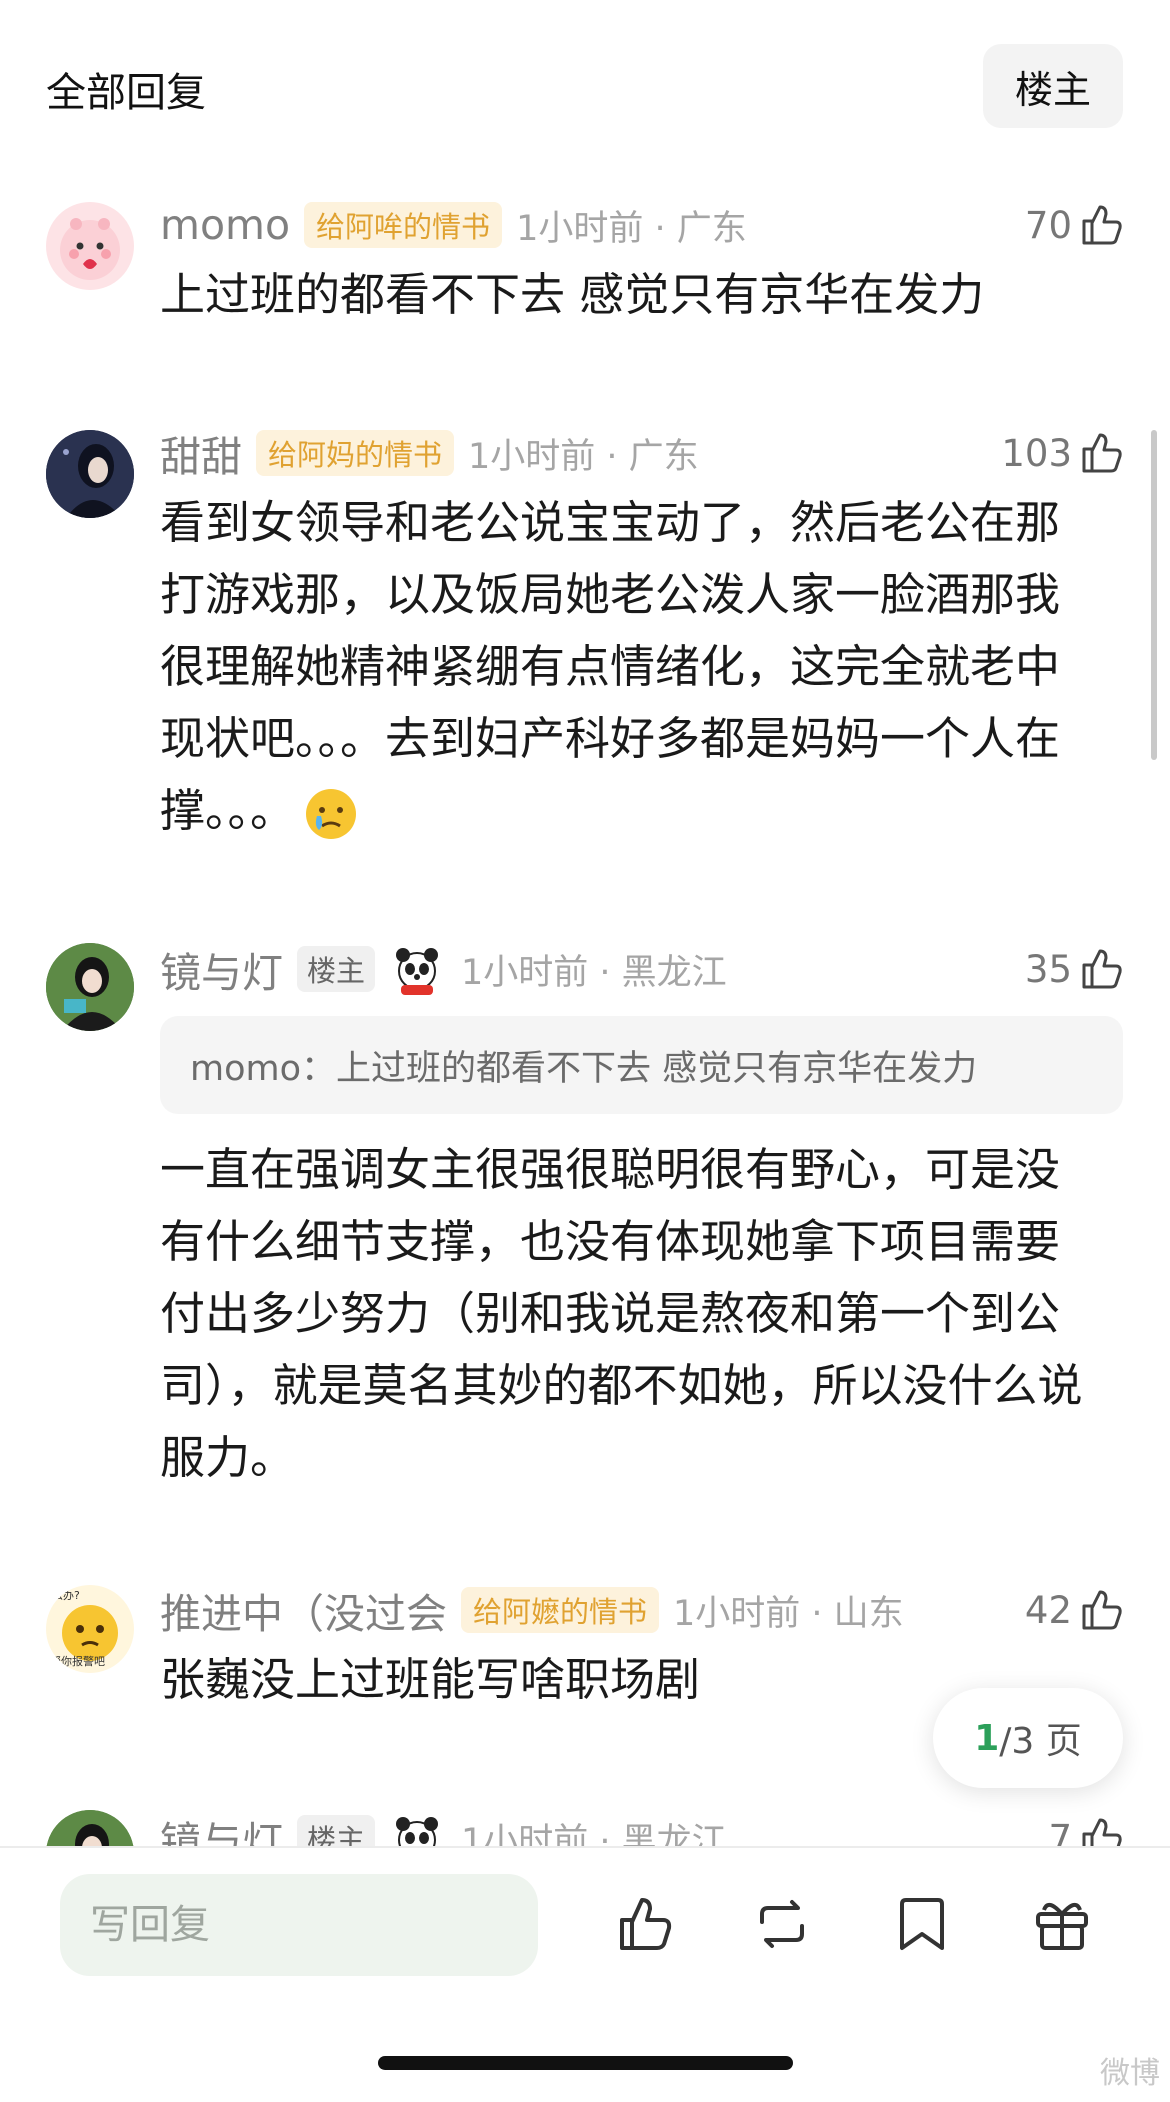 The image size is (1170, 2102). I want to click on like-button: 42, so click(1075, 1610).